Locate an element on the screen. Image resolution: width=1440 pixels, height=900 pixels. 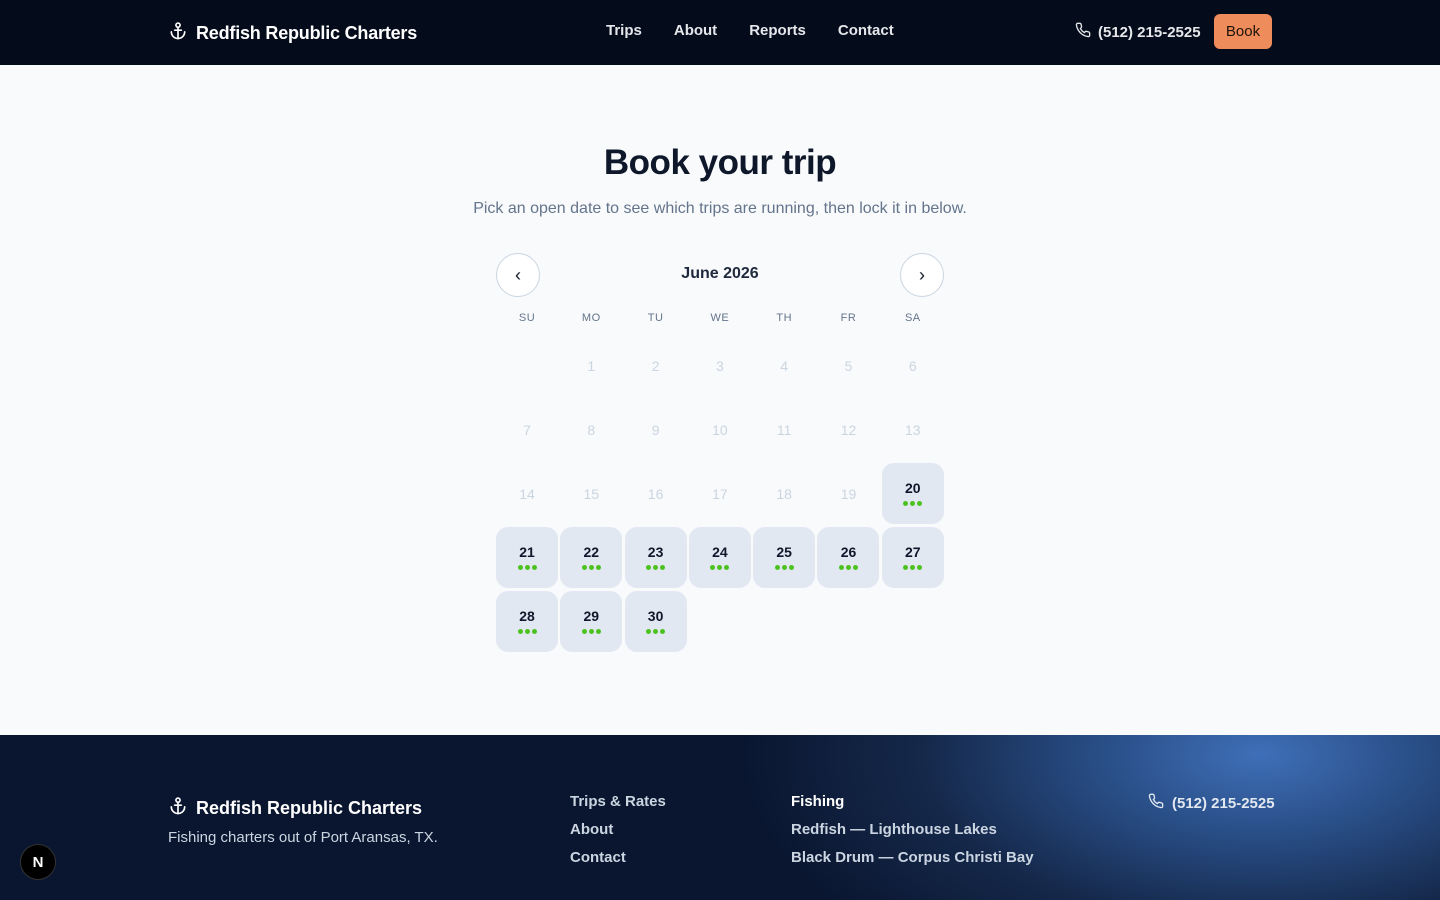
header-phone-number: (512) 215-2525 is located at coordinates (1149, 32).